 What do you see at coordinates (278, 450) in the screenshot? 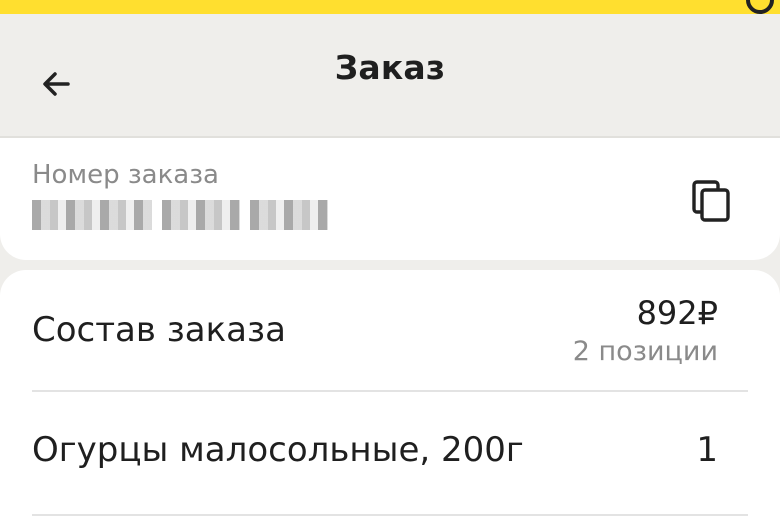
I see `item-name: Огурцы малосольные, 200г` at bounding box center [278, 450].